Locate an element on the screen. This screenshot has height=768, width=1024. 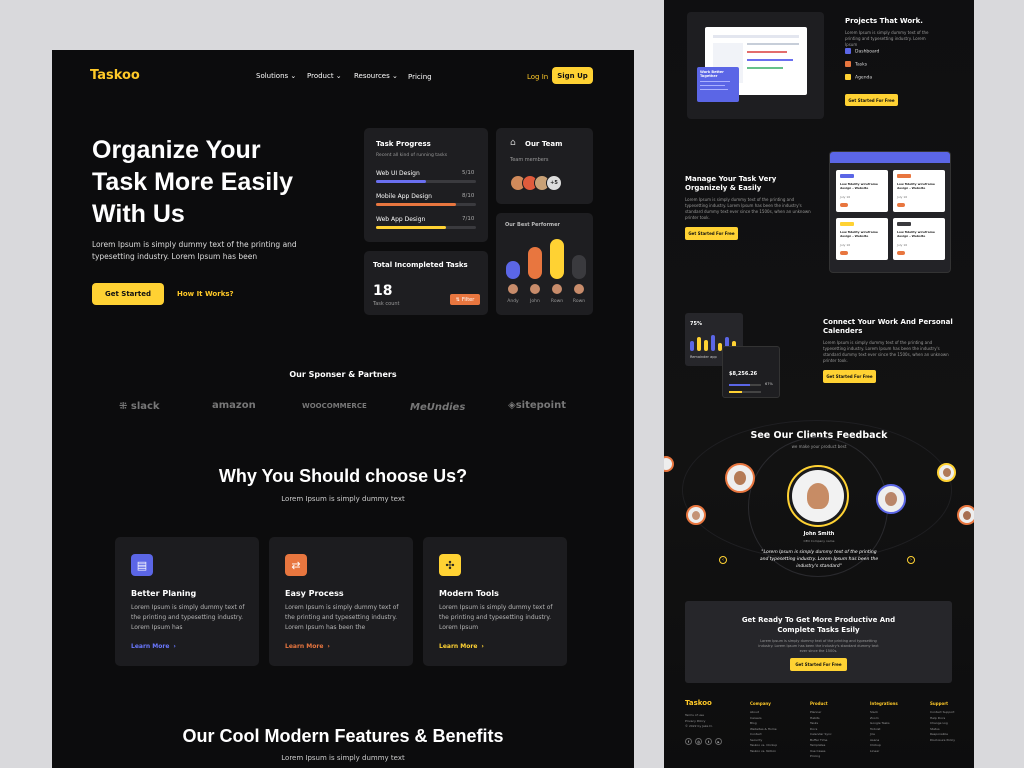
brand-logo: Taskoo is located at coordinates (115, 75).